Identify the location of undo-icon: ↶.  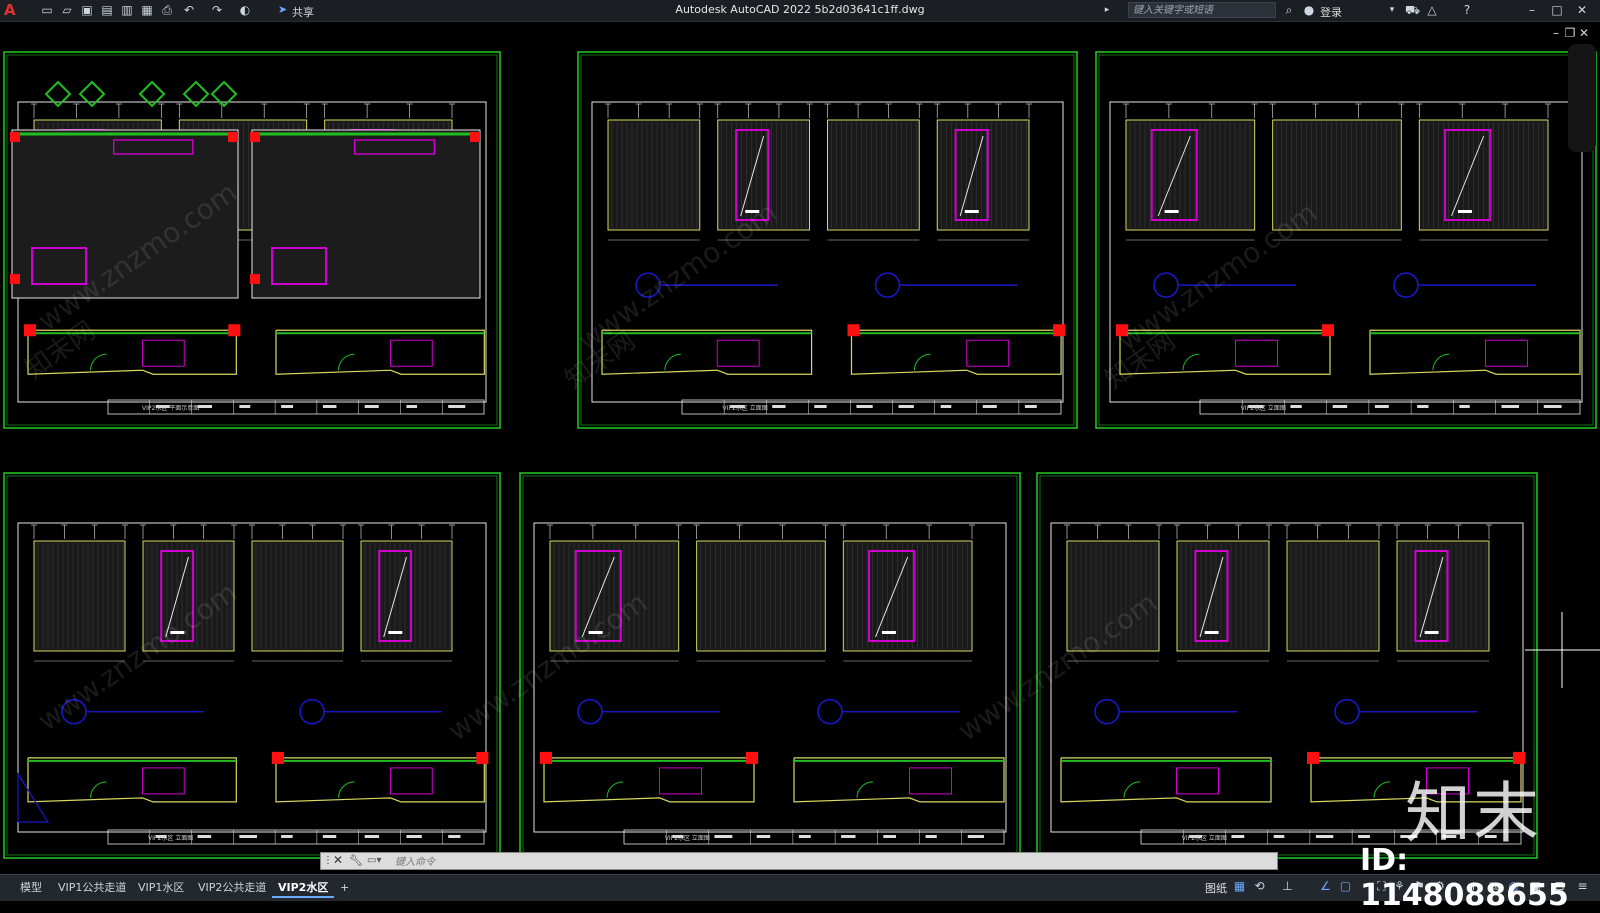
(189, 10).